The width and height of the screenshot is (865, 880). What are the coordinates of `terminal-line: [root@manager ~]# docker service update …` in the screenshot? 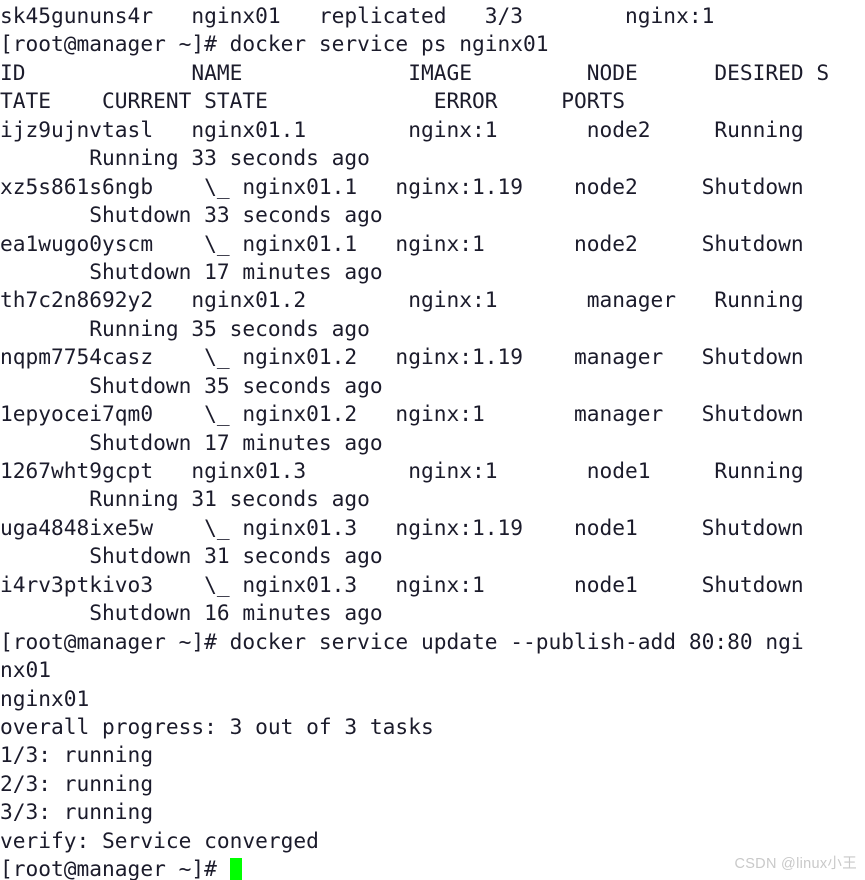 It's located at (402, 641).